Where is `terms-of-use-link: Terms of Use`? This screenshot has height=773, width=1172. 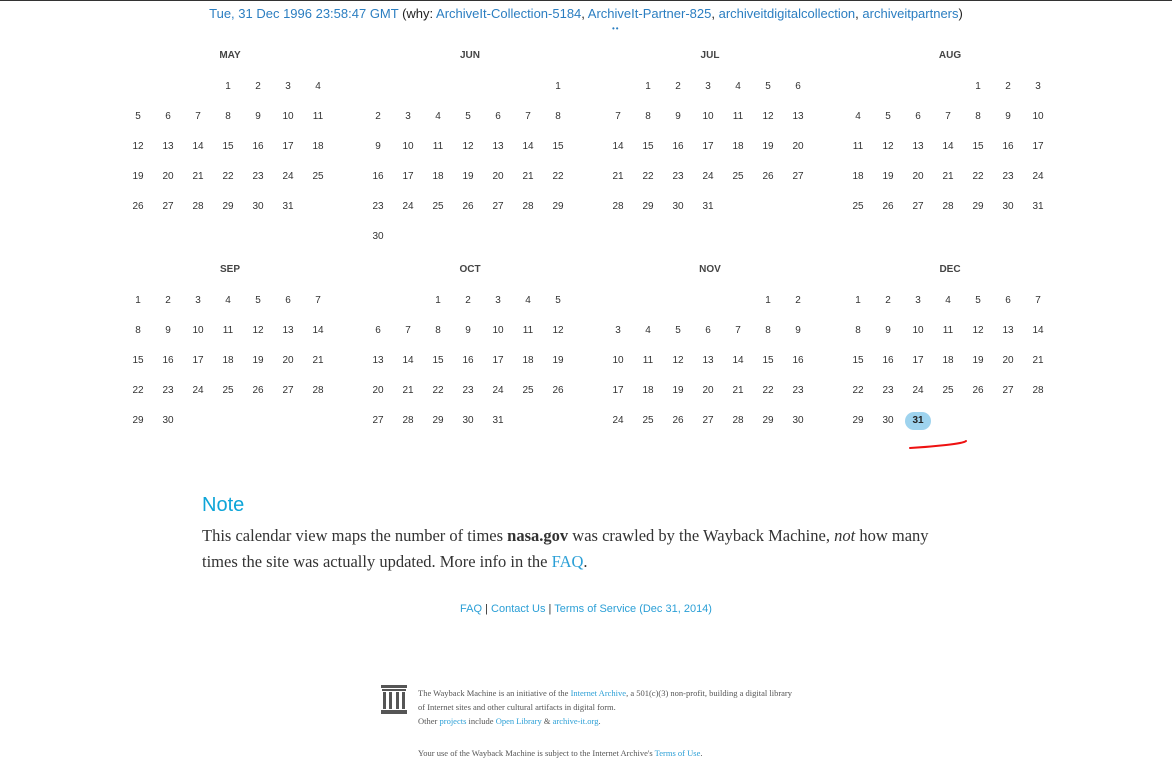 terms-of-use-link: Terms of Use is located at coordinates (678, 753).